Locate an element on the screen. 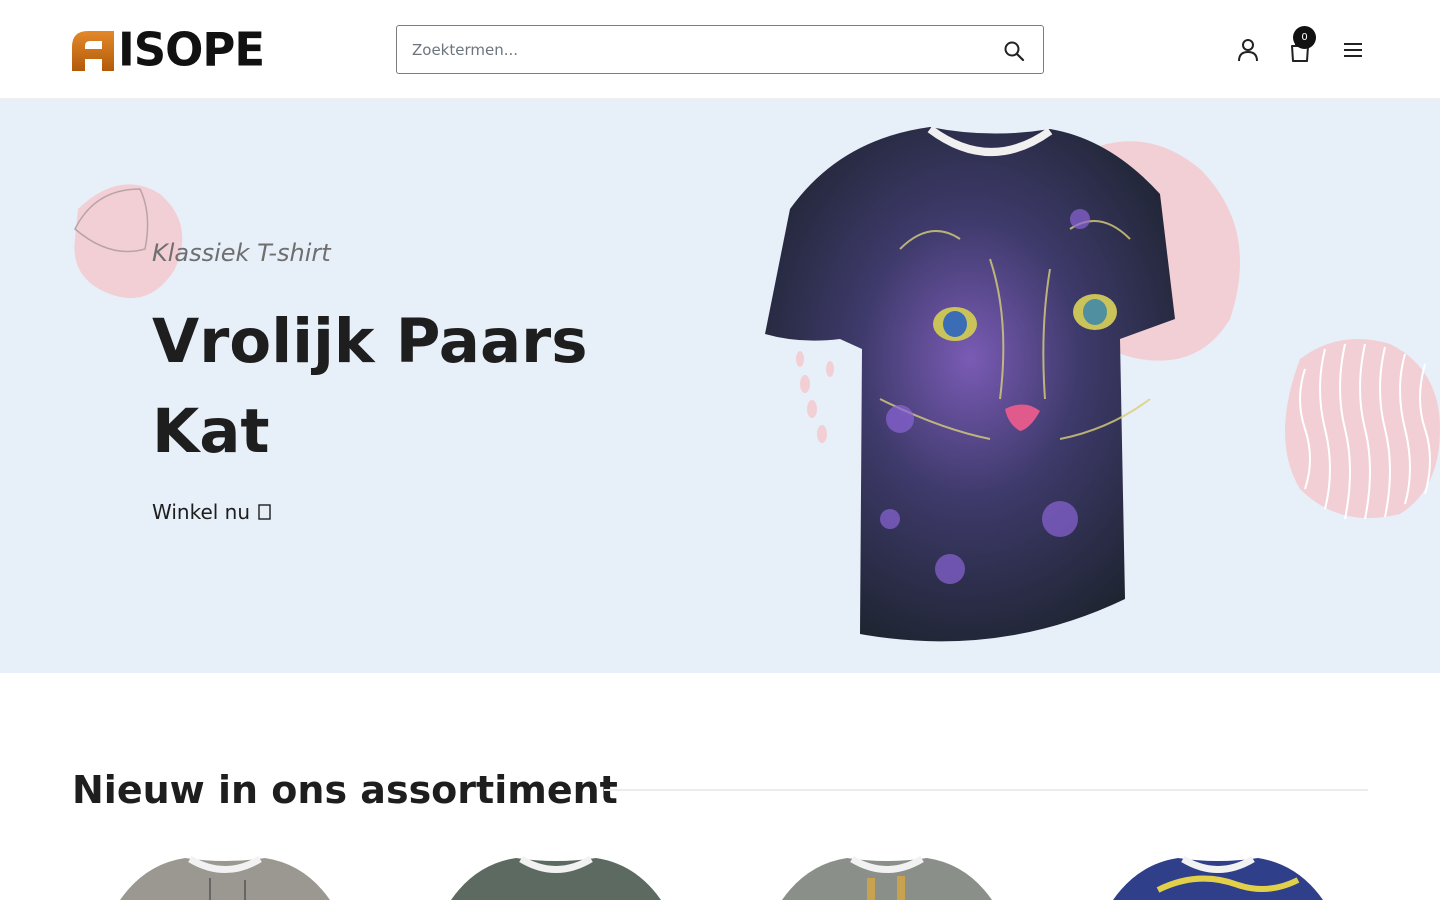 The width and height of the screenshot is (1440, 900). shop-now-link: Winkel nu is located at coordinates (212, 512).